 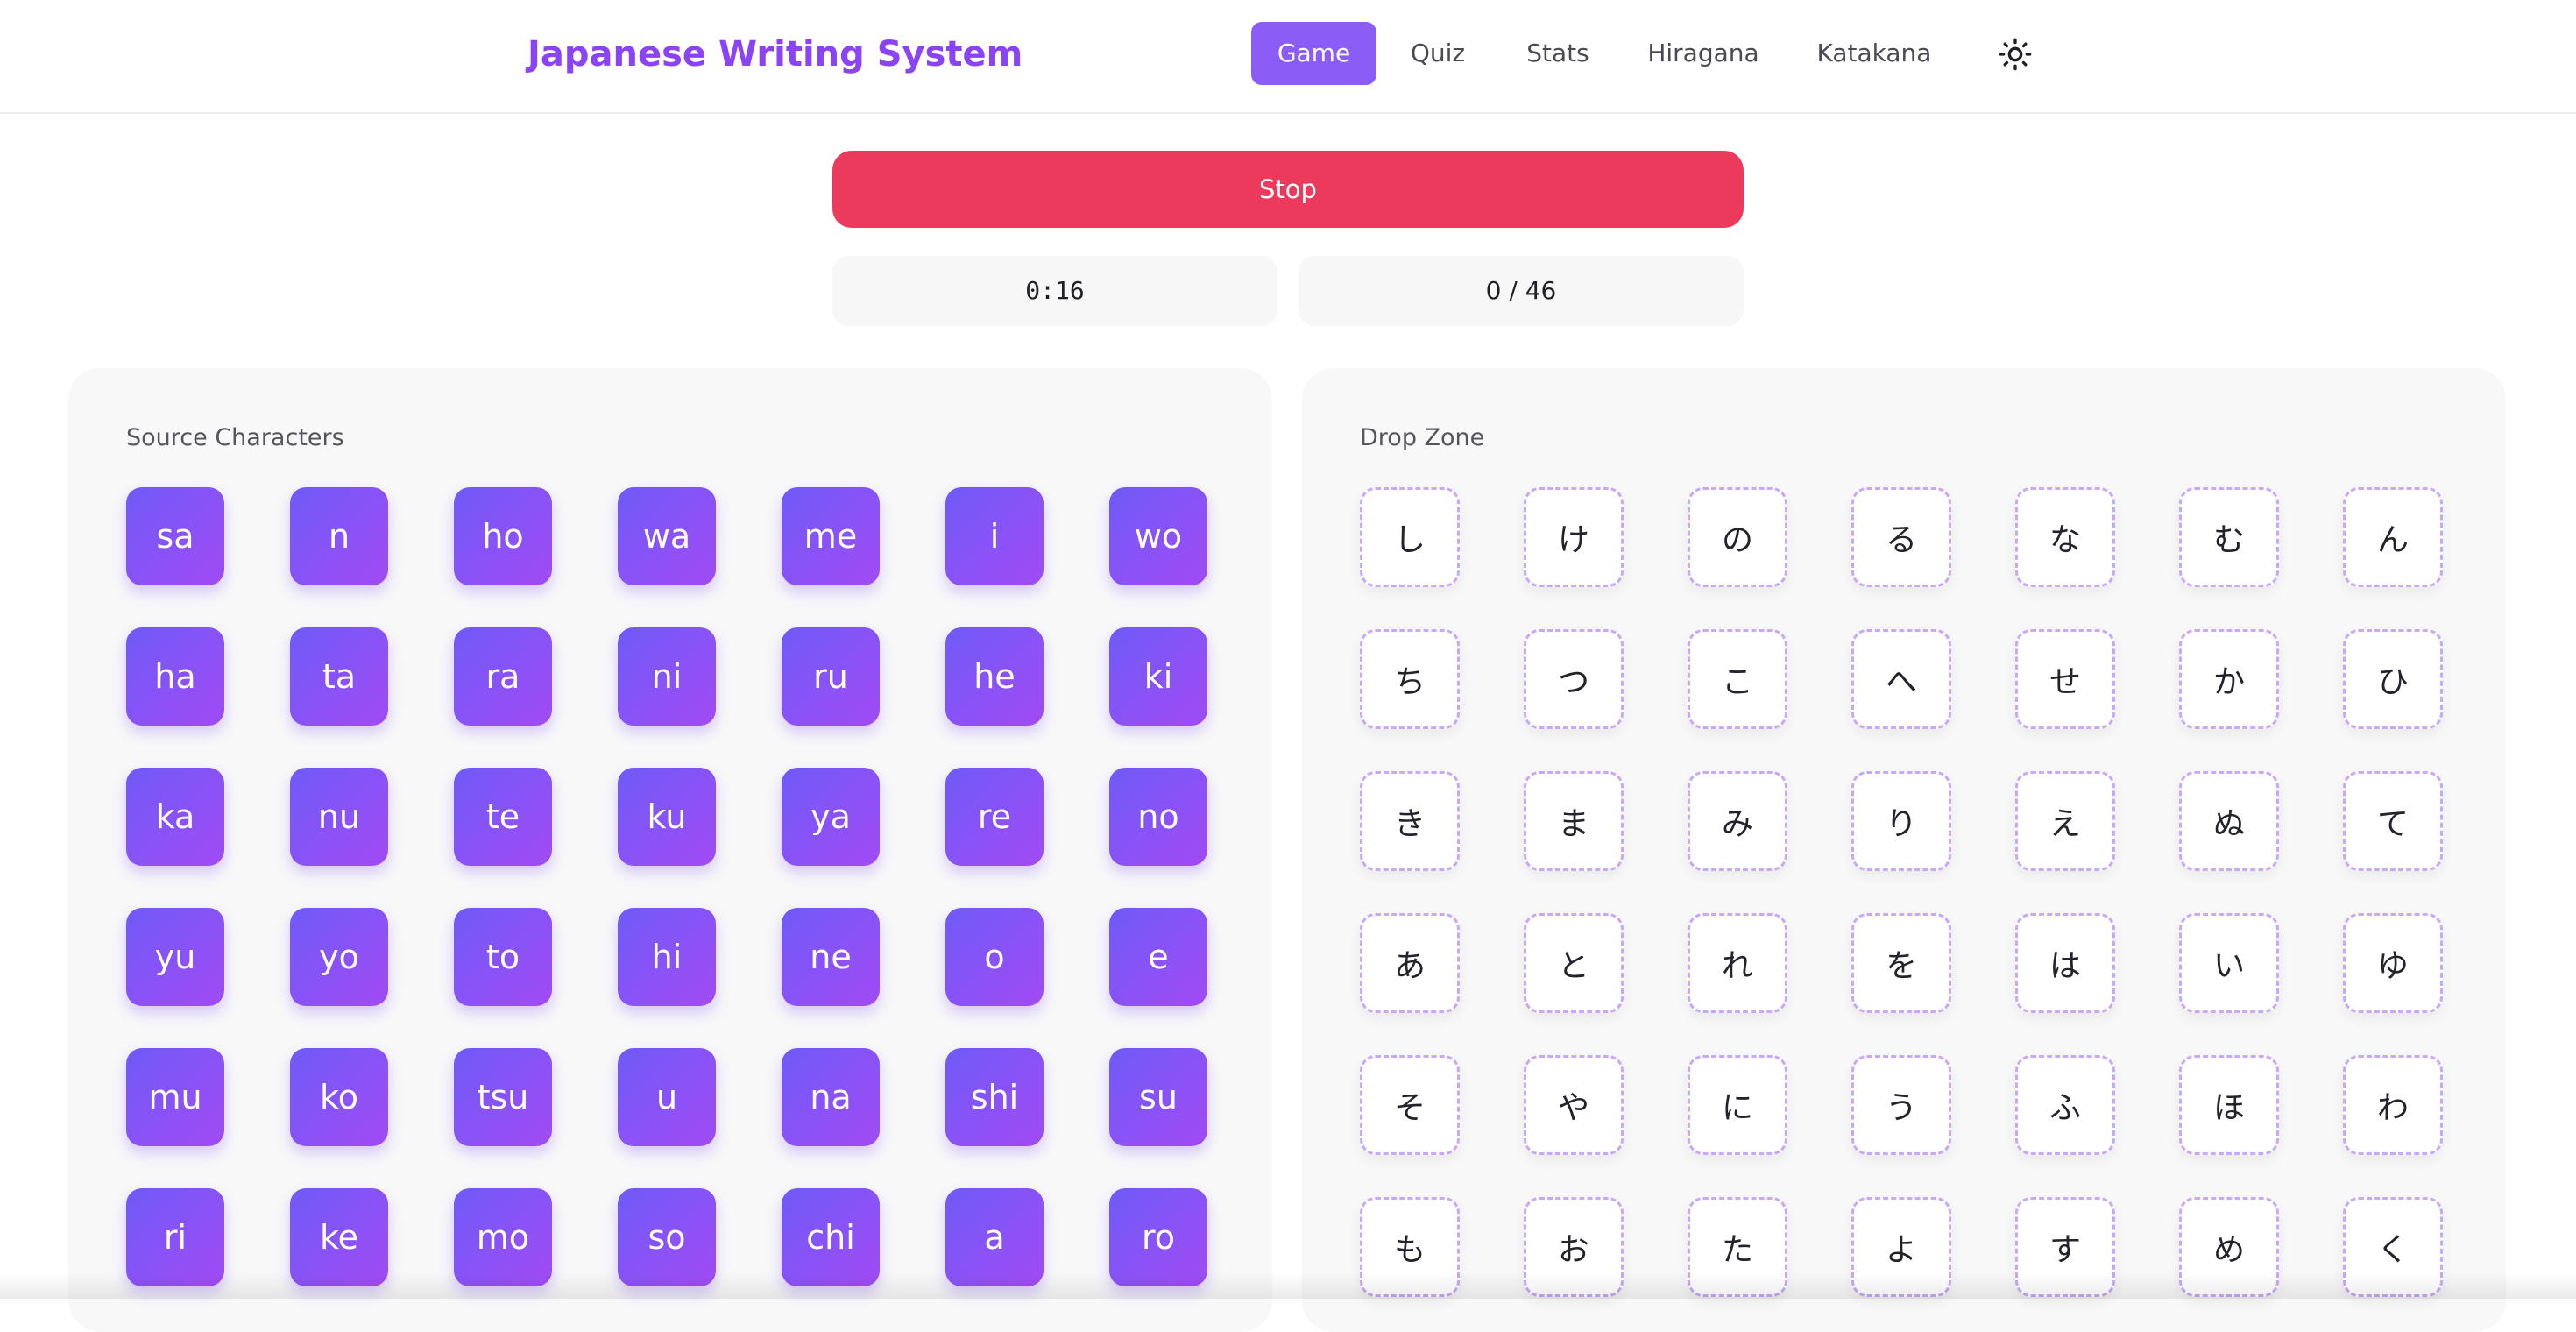 I want to click on drop-slot: り, so click(x=1901, y=821).